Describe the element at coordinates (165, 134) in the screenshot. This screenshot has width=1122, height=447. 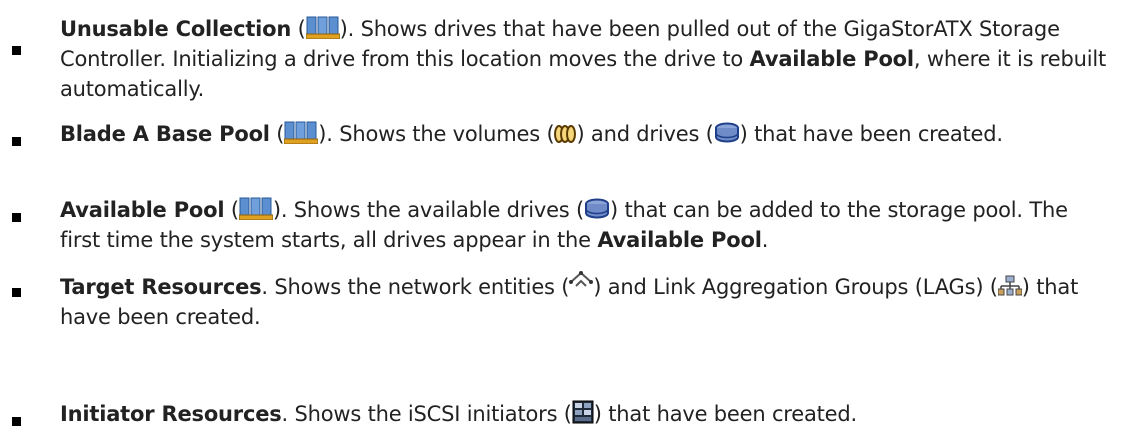
I see `item-title: Blade A Base Pool` at that location.